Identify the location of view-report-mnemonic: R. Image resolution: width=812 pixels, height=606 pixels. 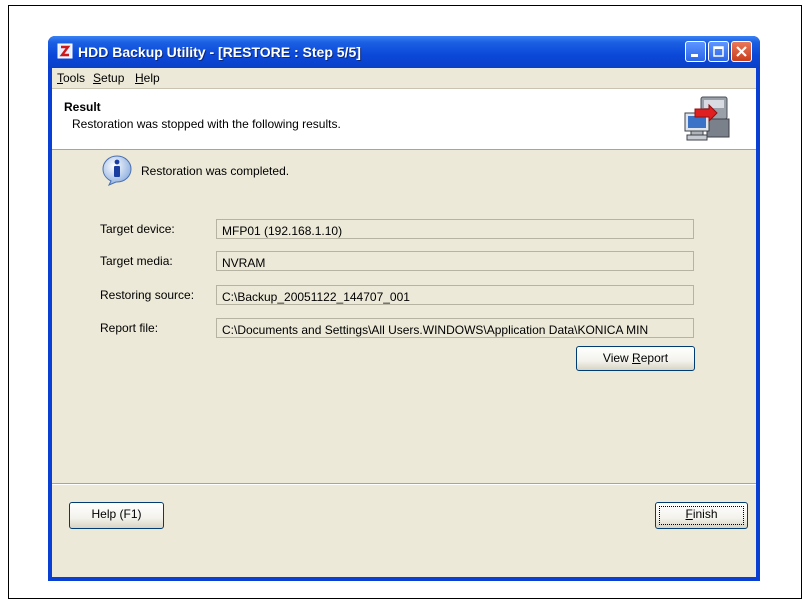
(636, 358).